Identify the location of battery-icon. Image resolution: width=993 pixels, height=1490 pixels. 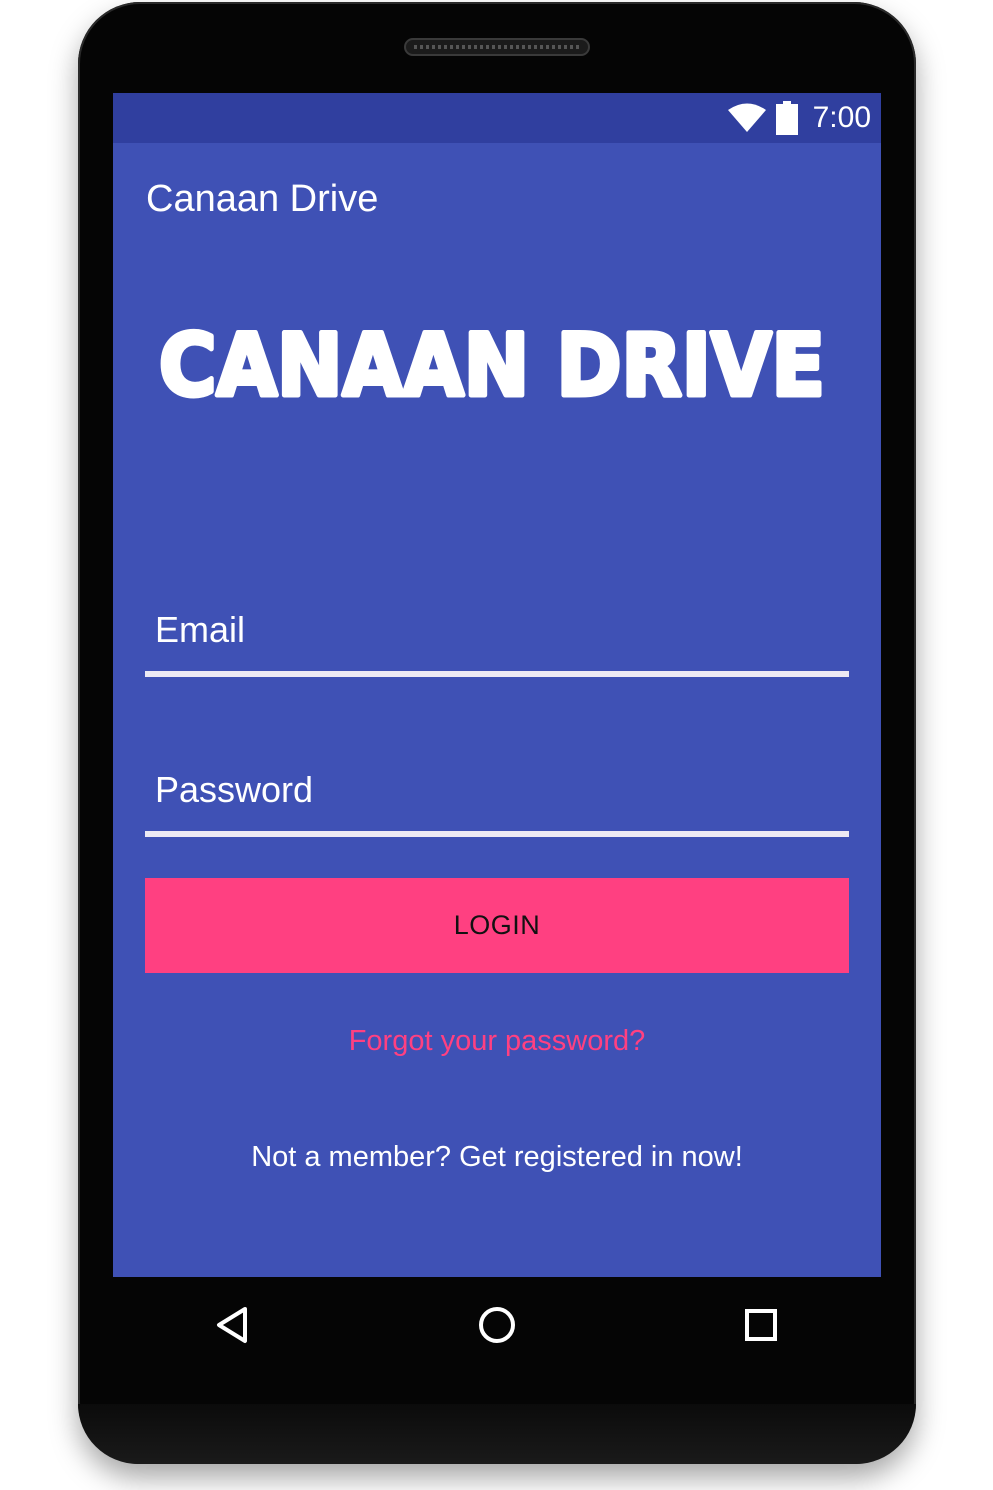
(787, 118).